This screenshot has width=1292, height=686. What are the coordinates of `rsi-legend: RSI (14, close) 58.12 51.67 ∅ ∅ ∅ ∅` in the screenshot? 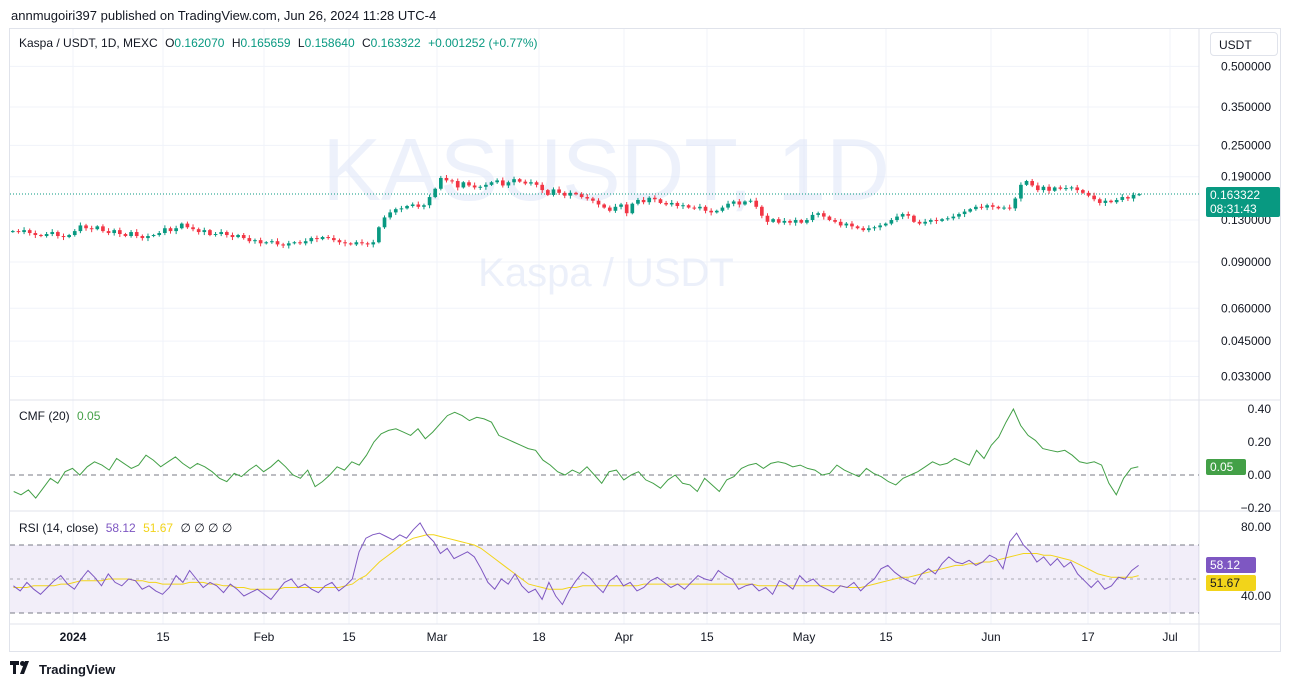 It's located at (127, 528).